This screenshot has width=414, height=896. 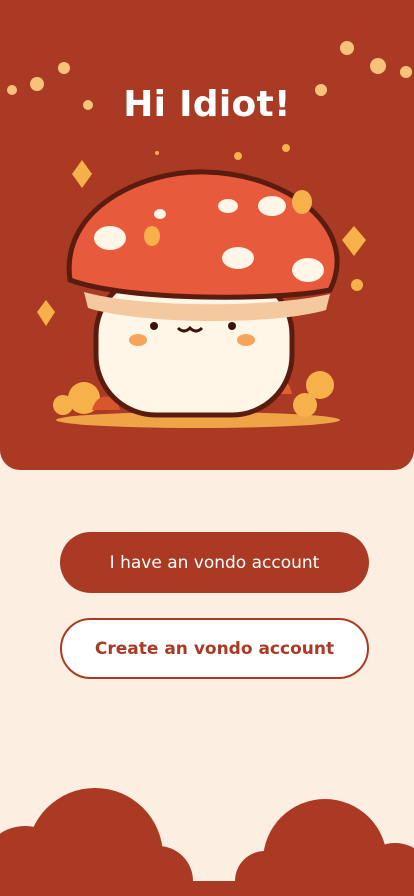 I want to click on create-account-button: Create an vondo account, so click(x=214, y=648).